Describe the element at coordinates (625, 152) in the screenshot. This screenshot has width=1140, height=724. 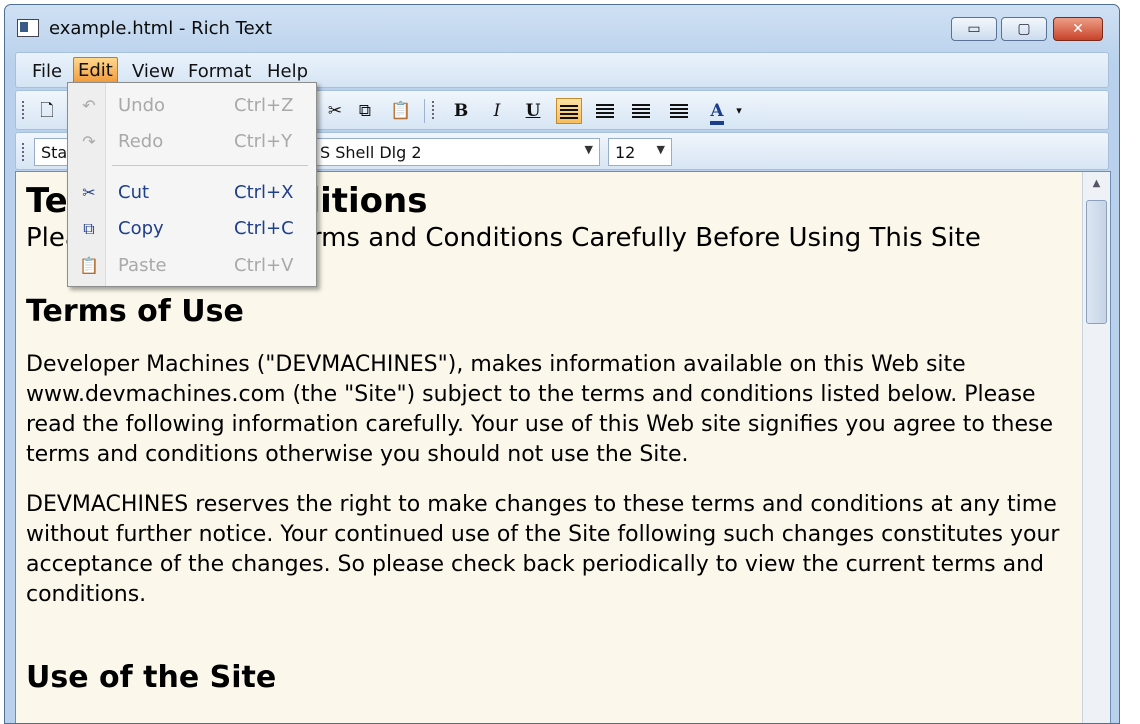
I see `font-size-value: 12` at that location.